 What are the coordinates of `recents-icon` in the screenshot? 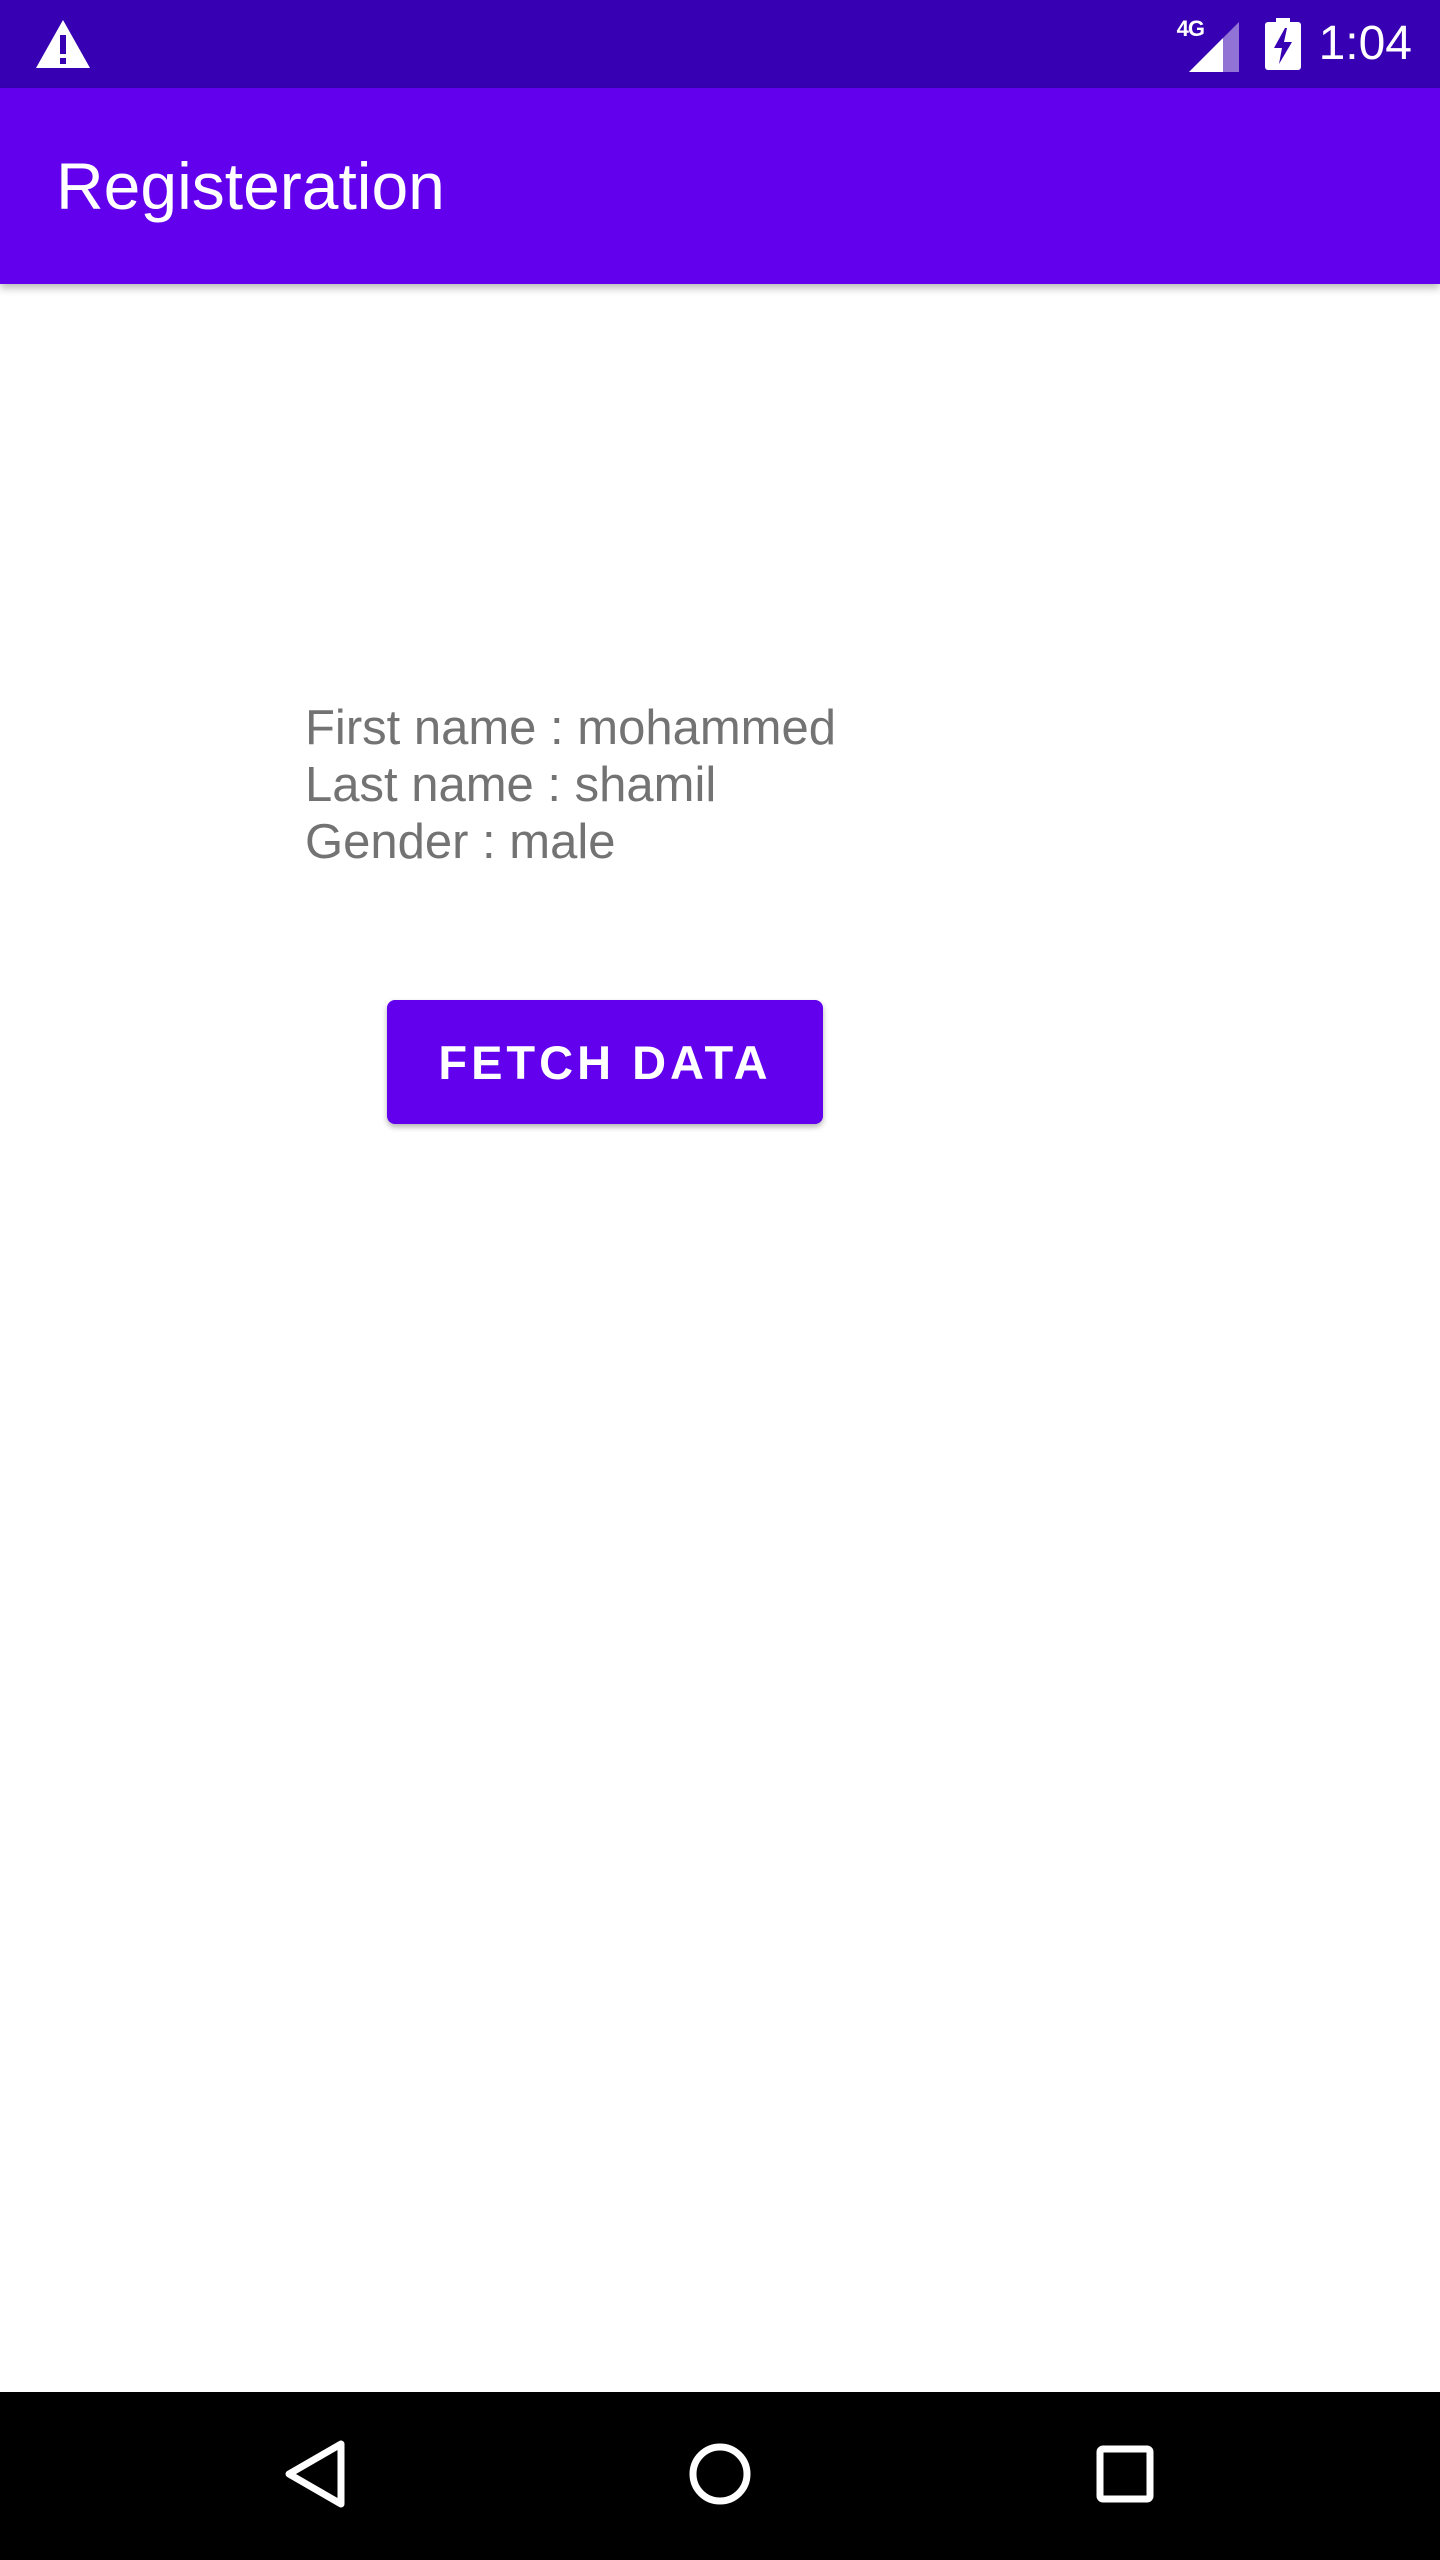 It's located at (1125, 2476).